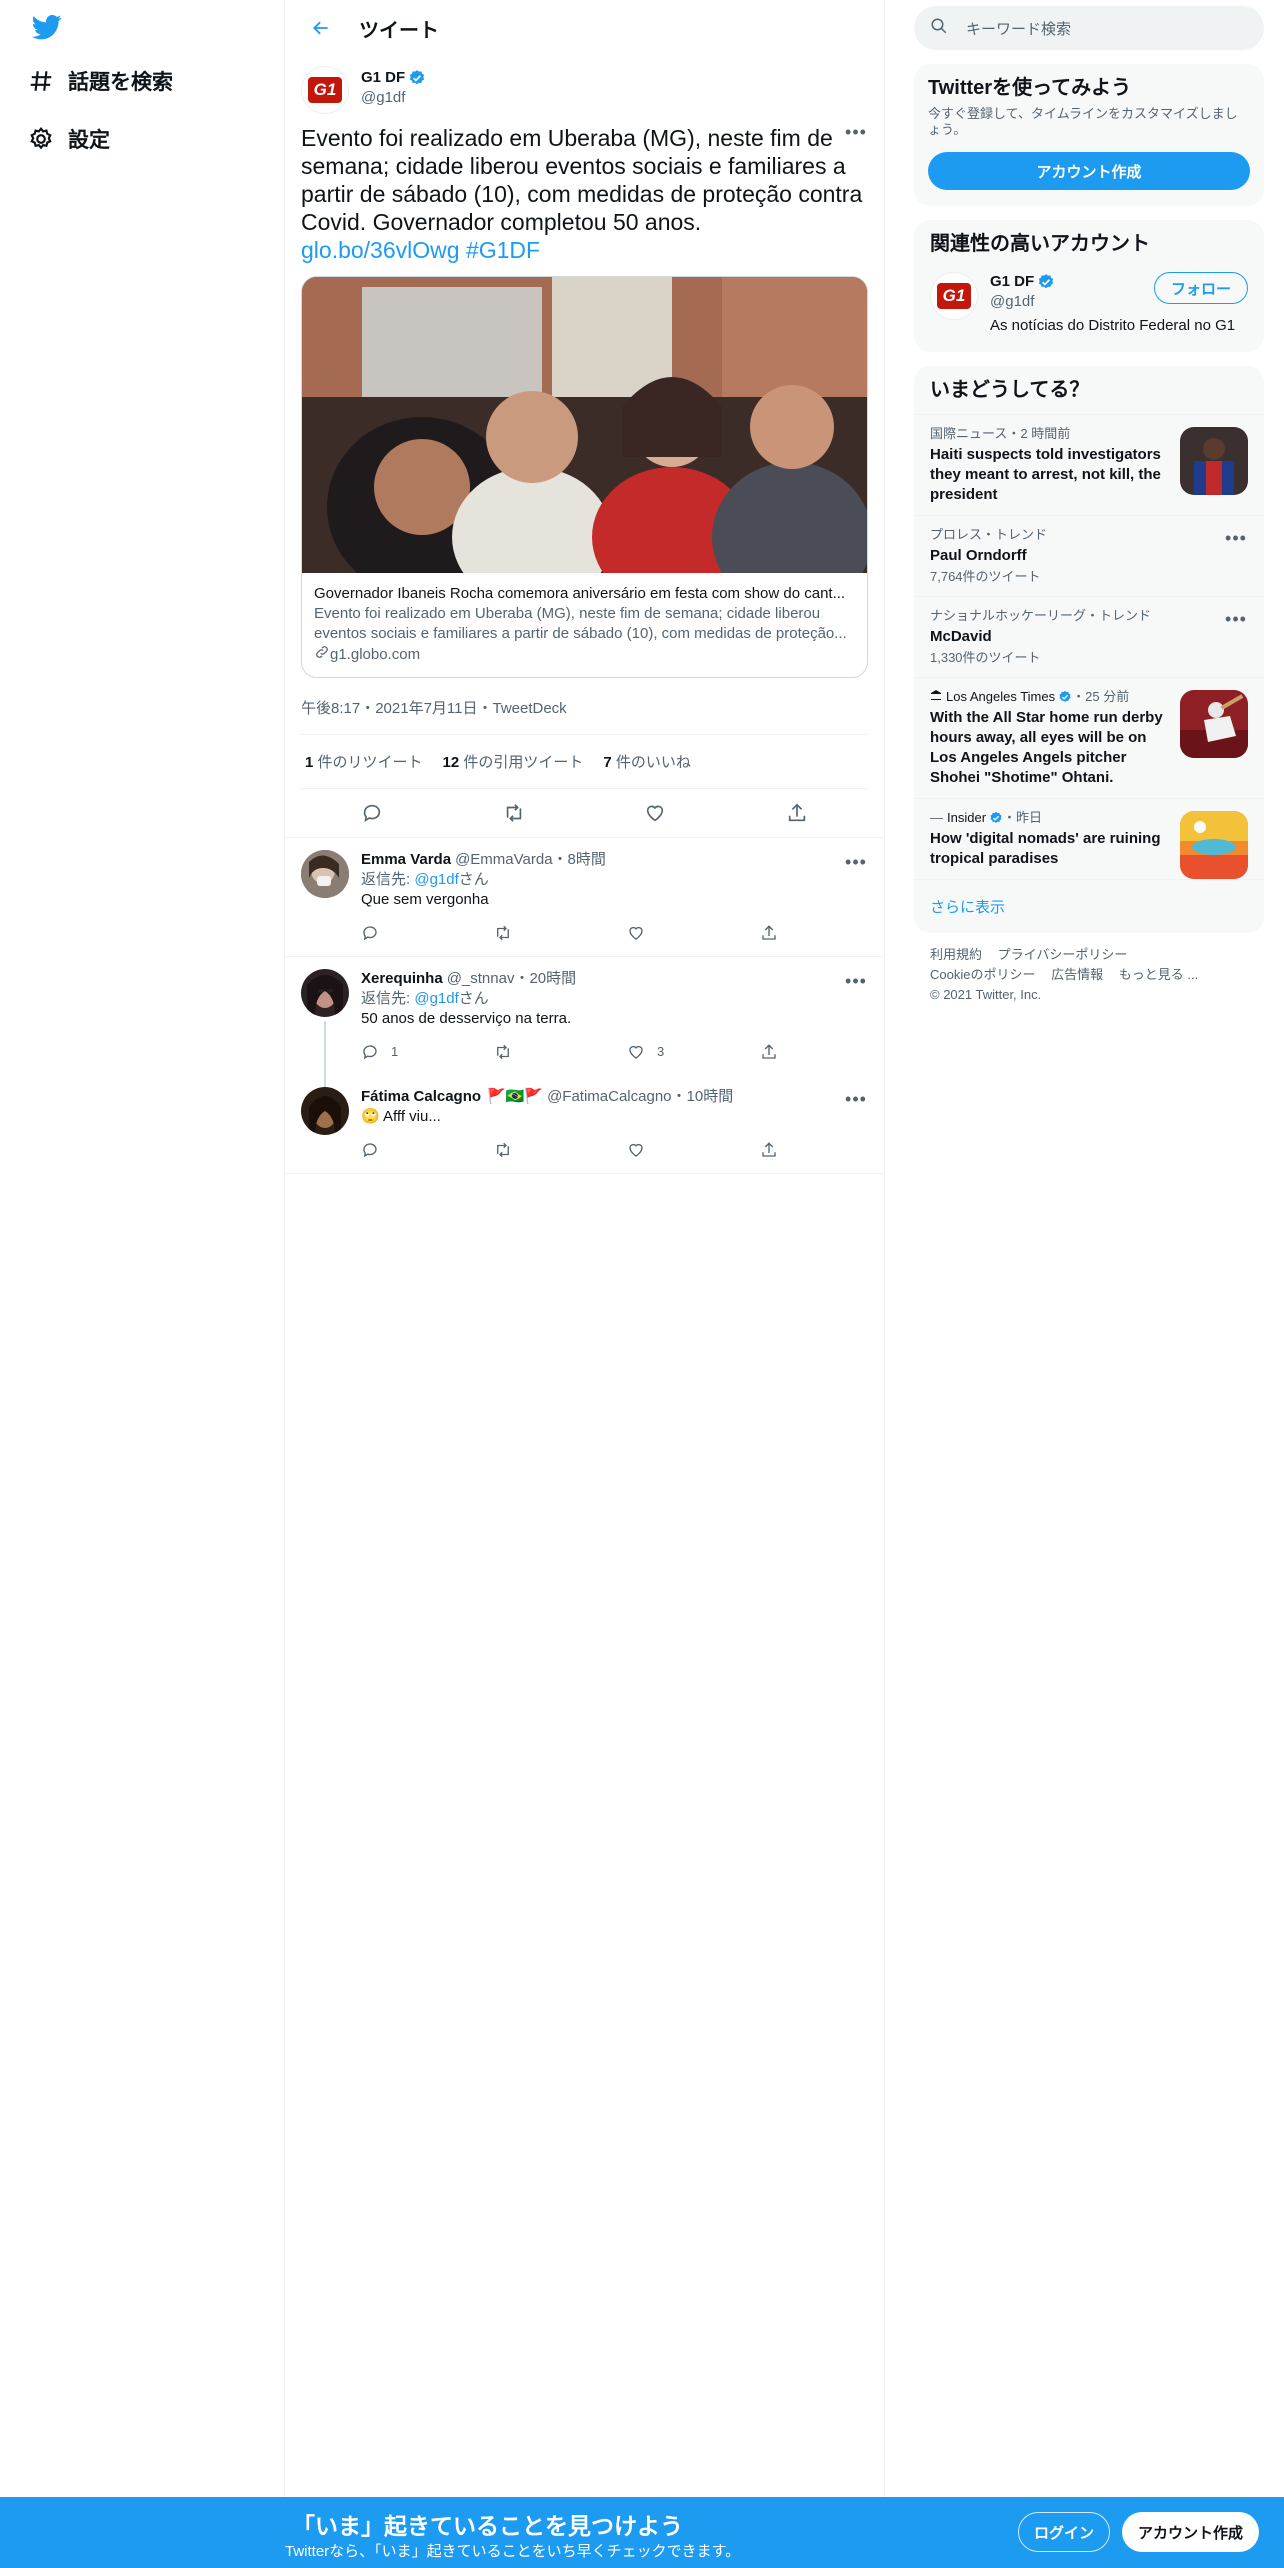  Describe the element at coordinates (503, 860) in the screenshot. I see `reply-author-handle: @EmmaVarda` at that location.